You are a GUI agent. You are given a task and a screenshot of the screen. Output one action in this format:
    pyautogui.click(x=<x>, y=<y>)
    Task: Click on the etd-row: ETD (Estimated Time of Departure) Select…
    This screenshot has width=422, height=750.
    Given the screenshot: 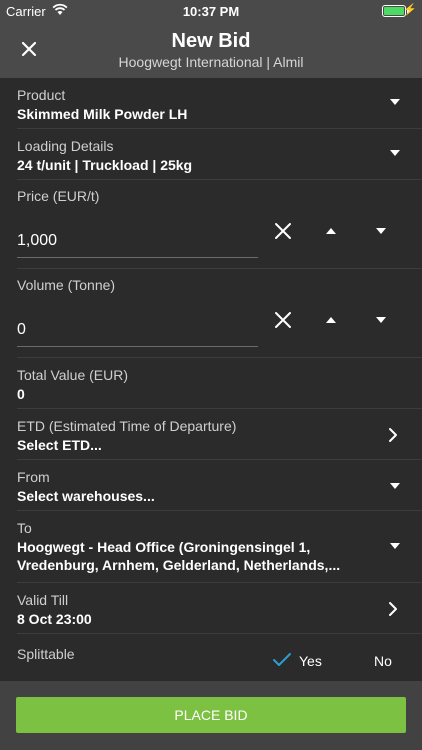 What is the action you would take?
    pyautogui.click(x=219, y=434)
    